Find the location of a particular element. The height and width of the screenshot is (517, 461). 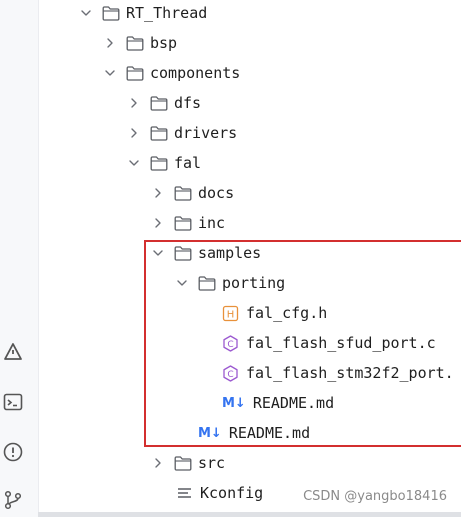

tree-node-label: dfs is located at coordinates (188, 103).